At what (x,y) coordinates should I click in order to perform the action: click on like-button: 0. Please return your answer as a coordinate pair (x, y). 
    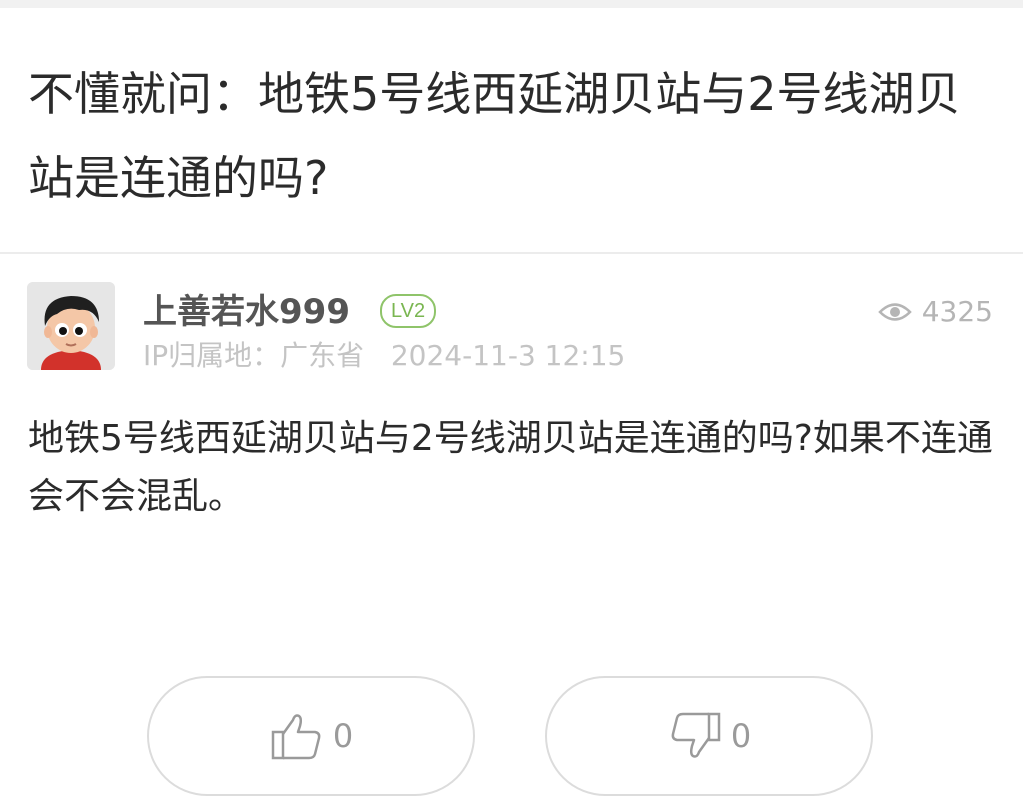
    Looking at the image, I should click on (311, 736).